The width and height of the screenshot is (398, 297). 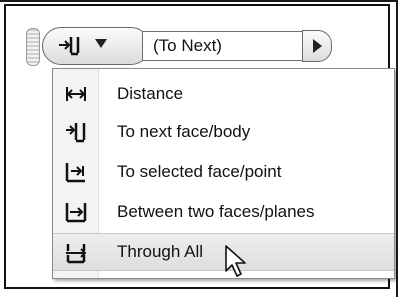 I want to click on arrow-cursor-icon, so click(x=239, y=262).